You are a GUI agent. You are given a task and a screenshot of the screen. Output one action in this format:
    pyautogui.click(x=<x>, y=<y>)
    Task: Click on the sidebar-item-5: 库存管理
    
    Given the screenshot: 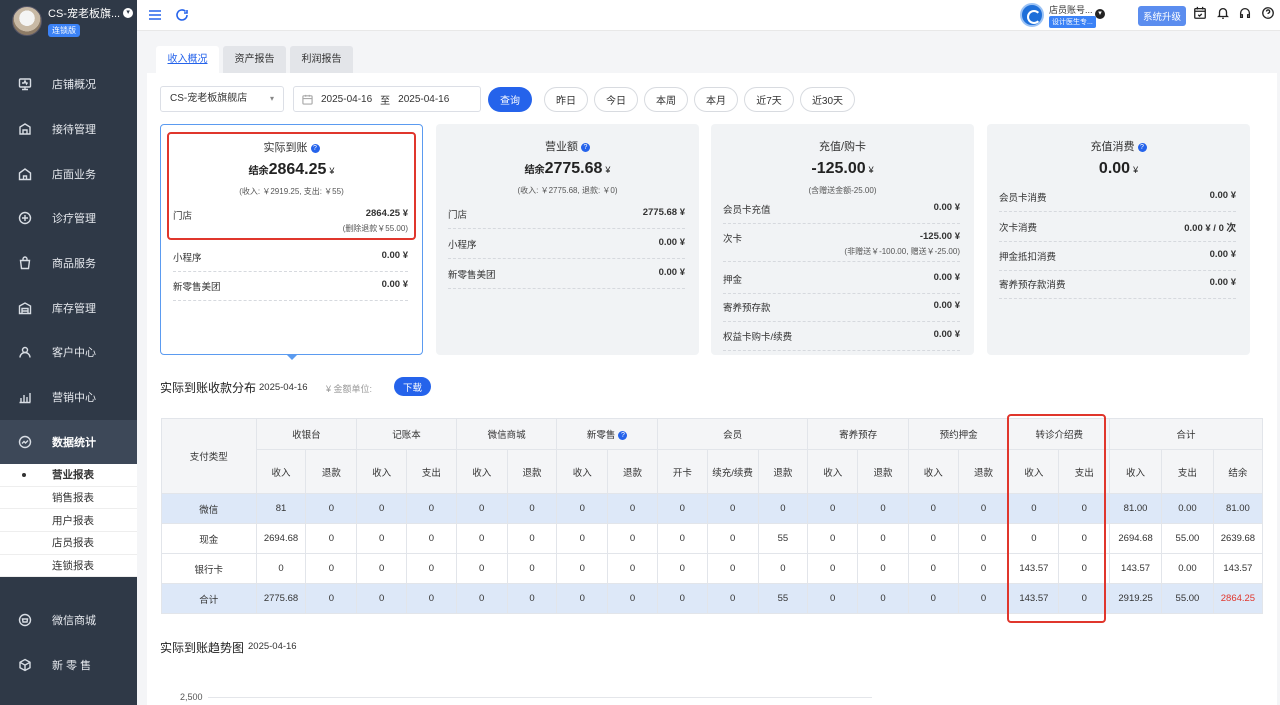 What is the action you would take?
    pyautogui.click(x=68, y=307)
    